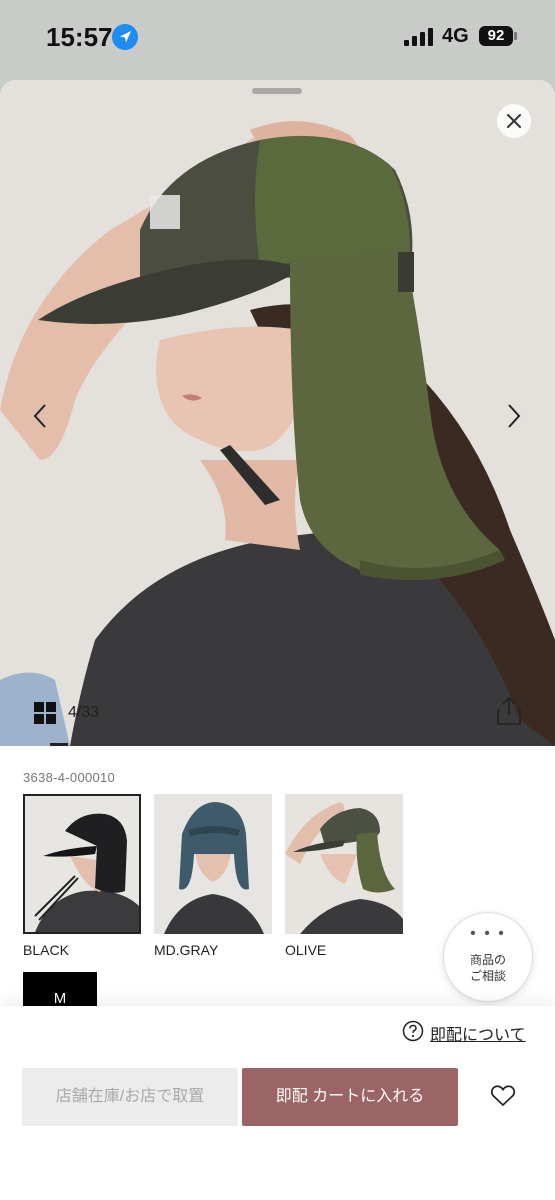 The height and width of the screenshot is (1200, 555). Describe the element at coordinates (306, 950) in the screenshot. I see `color-label-olive: OLIVE` at that location.